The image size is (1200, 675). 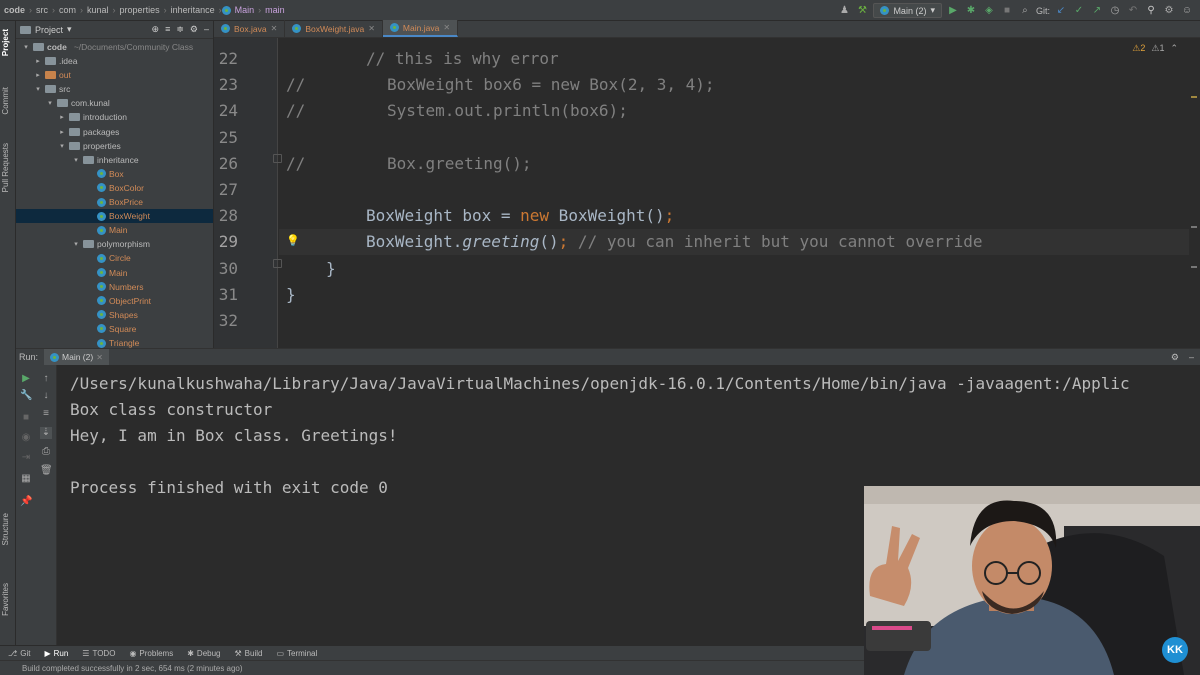 I want to click on breadcrumb-inheritance: inheritance, so click(x=193, y=10).